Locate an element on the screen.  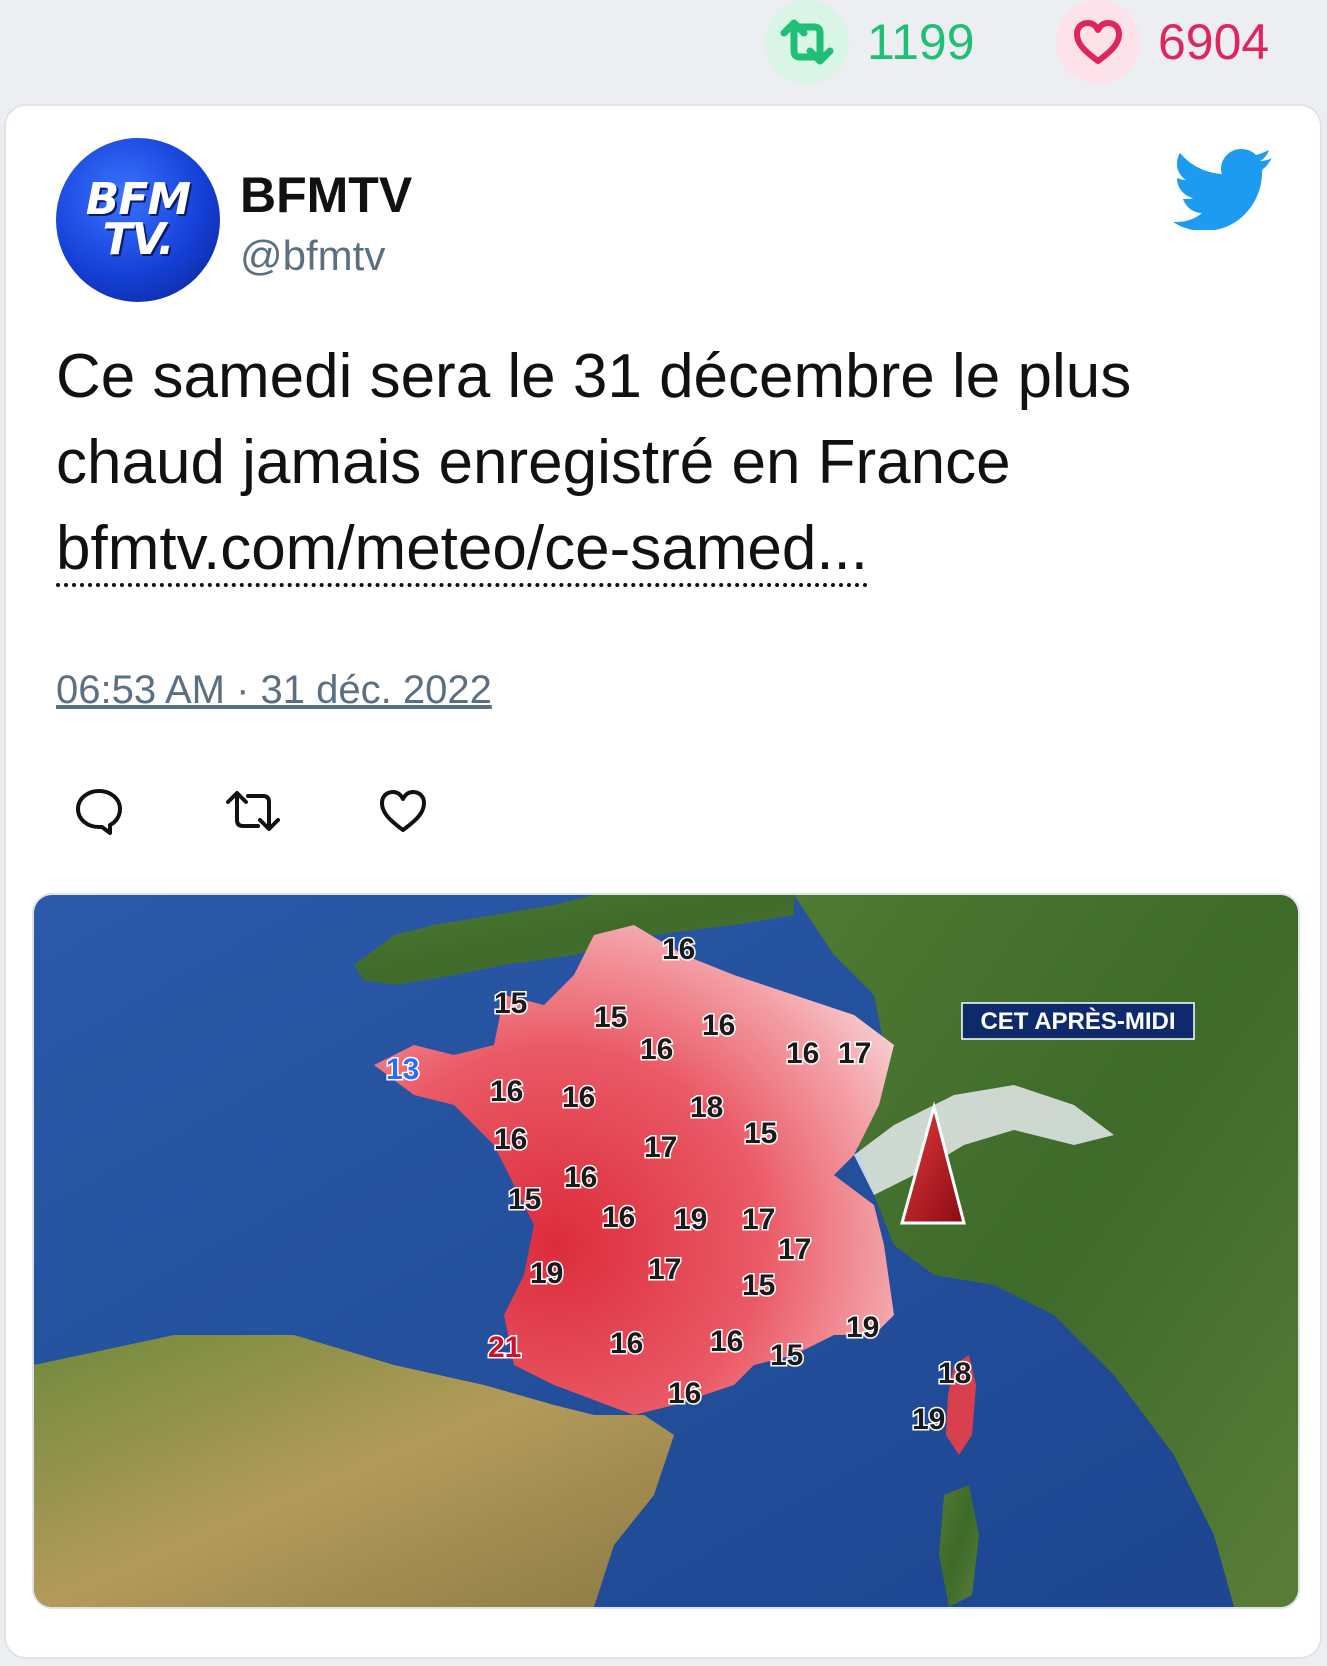
map-banner-text: CET APRÈS-MIDI is located at coordinates (1077, 1021).